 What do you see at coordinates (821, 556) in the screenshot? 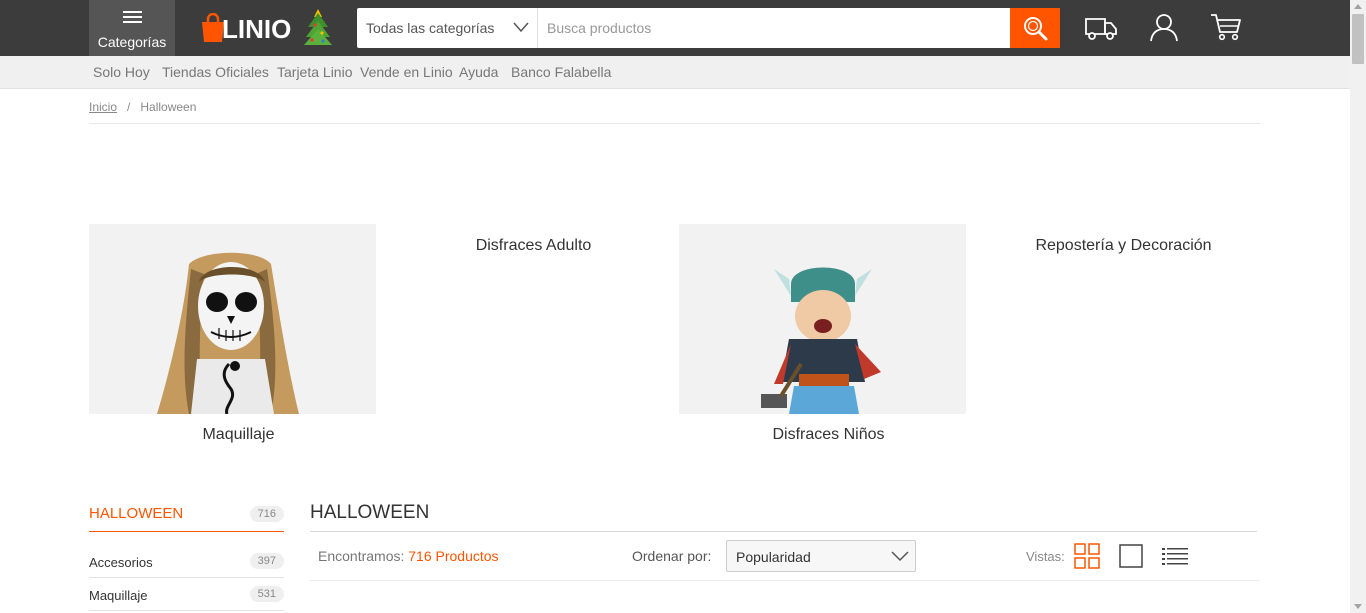
I see `sort-select: Popularidad` at bounding box center [821, 556].